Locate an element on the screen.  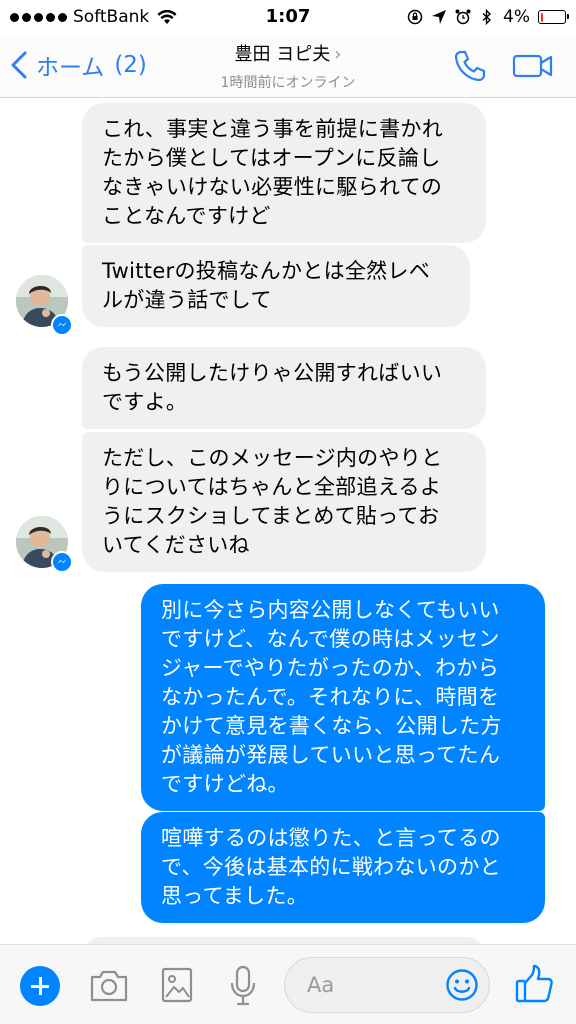
composer-bar: Aa is located at coordinates (288, 984).